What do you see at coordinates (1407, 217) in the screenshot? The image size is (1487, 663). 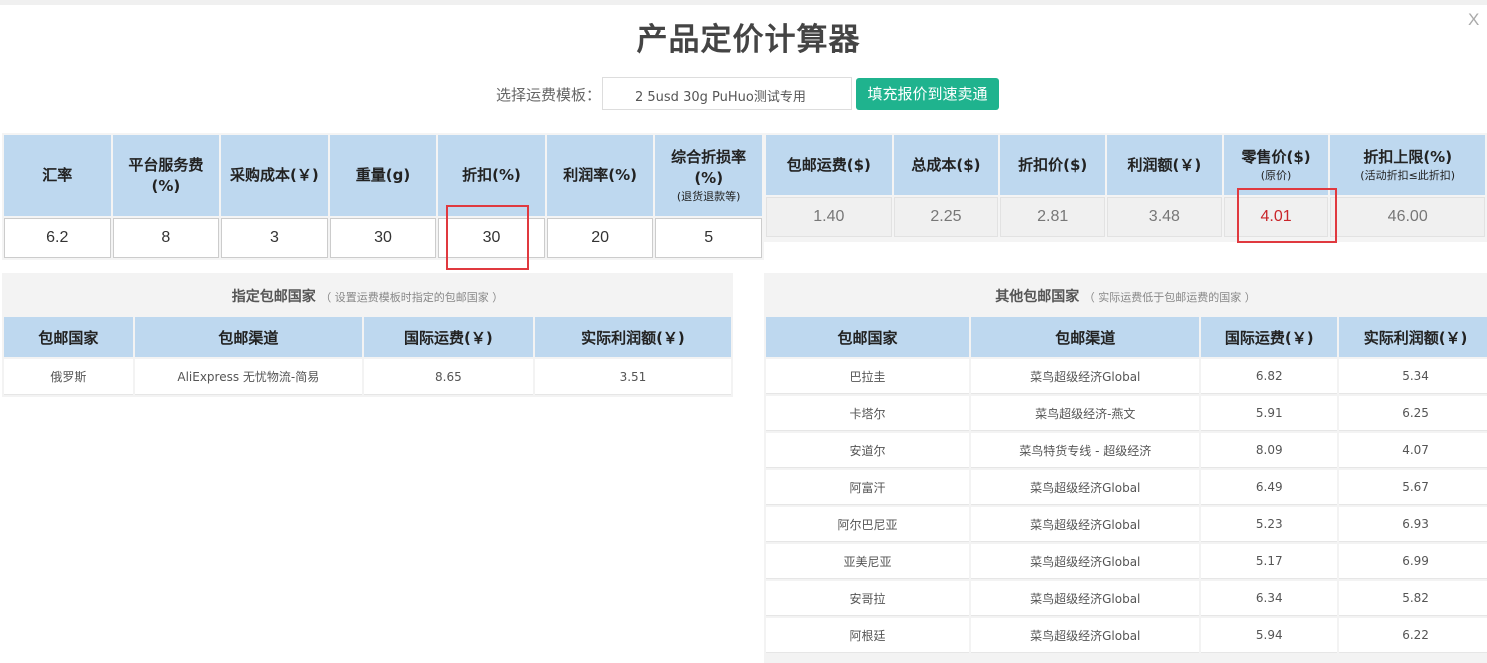 I see `discount-limit-value: 46.00` at bounding box center [1407, 217].